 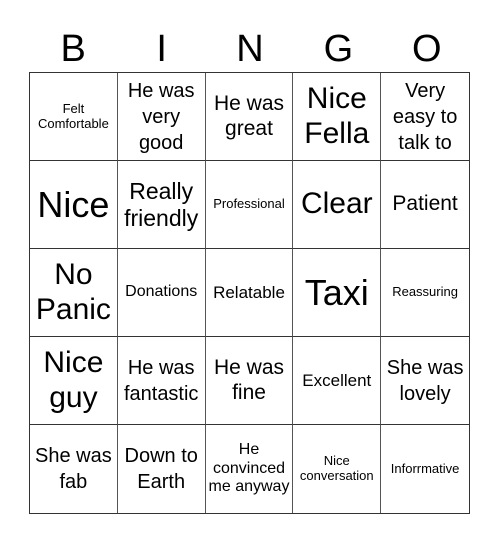 I want to click on bingo-header: B I N G O, so click(x=250, y=49).